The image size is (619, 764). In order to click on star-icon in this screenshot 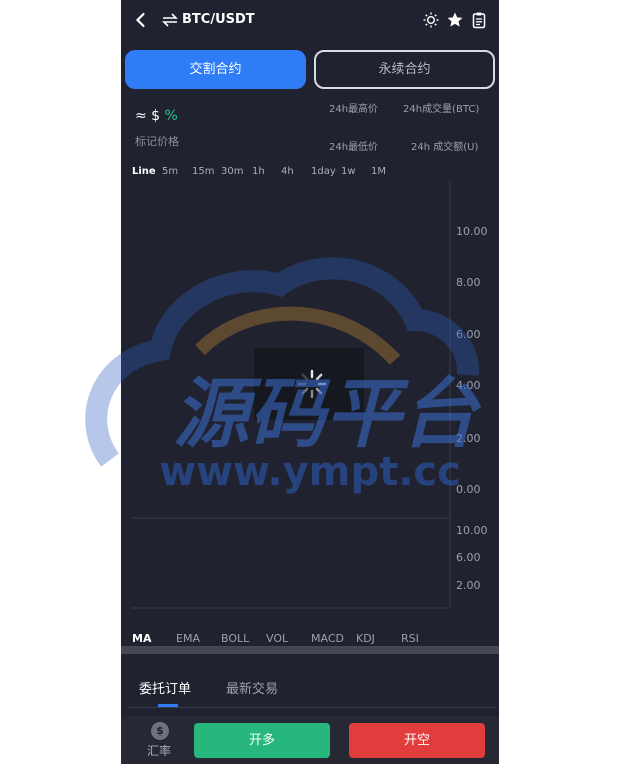, I will do `click(455, 20)`.